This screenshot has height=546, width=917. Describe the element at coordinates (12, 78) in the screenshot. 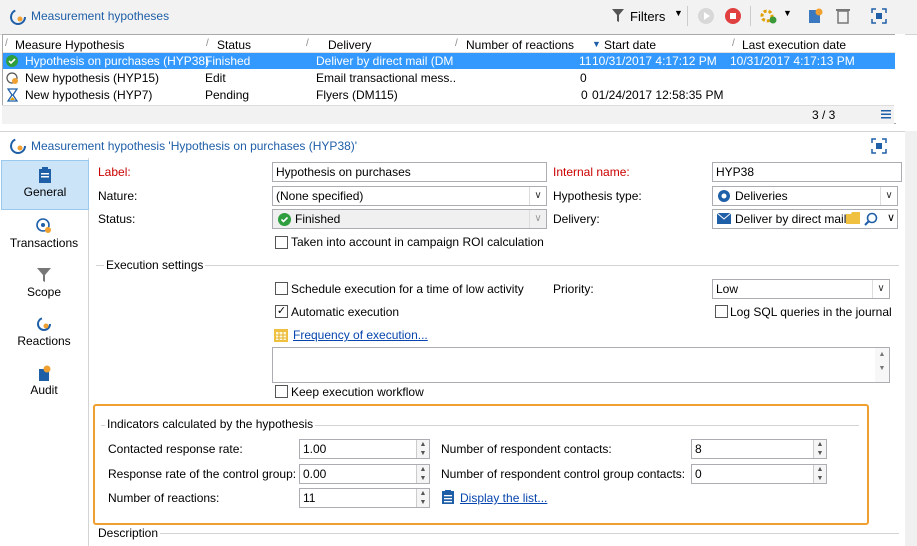

I see `edit-icon` at that location.